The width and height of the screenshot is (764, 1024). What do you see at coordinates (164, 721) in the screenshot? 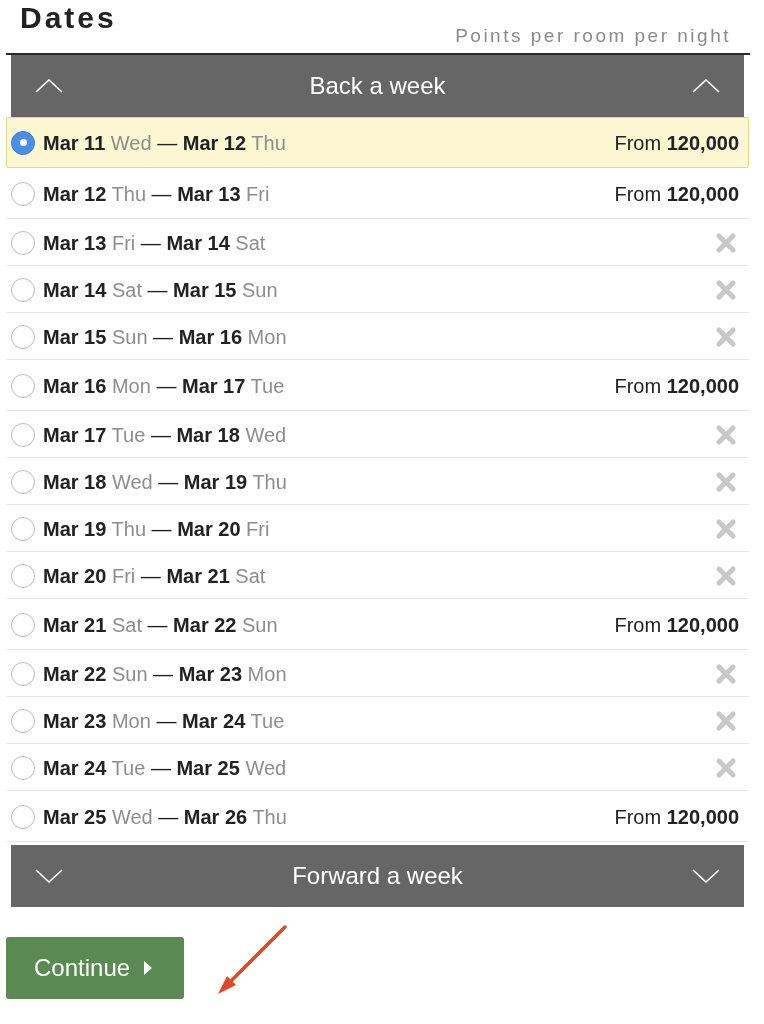
I see `date-range: Mar 23 Mon — Mar 24 Tue` at bounding box center [164, 721].